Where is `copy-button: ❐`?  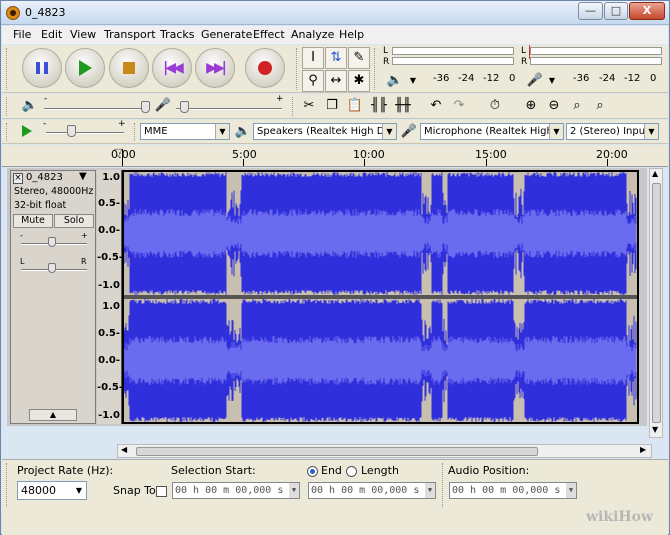 copy-button: ❐ is located at coordinates (332, 106).